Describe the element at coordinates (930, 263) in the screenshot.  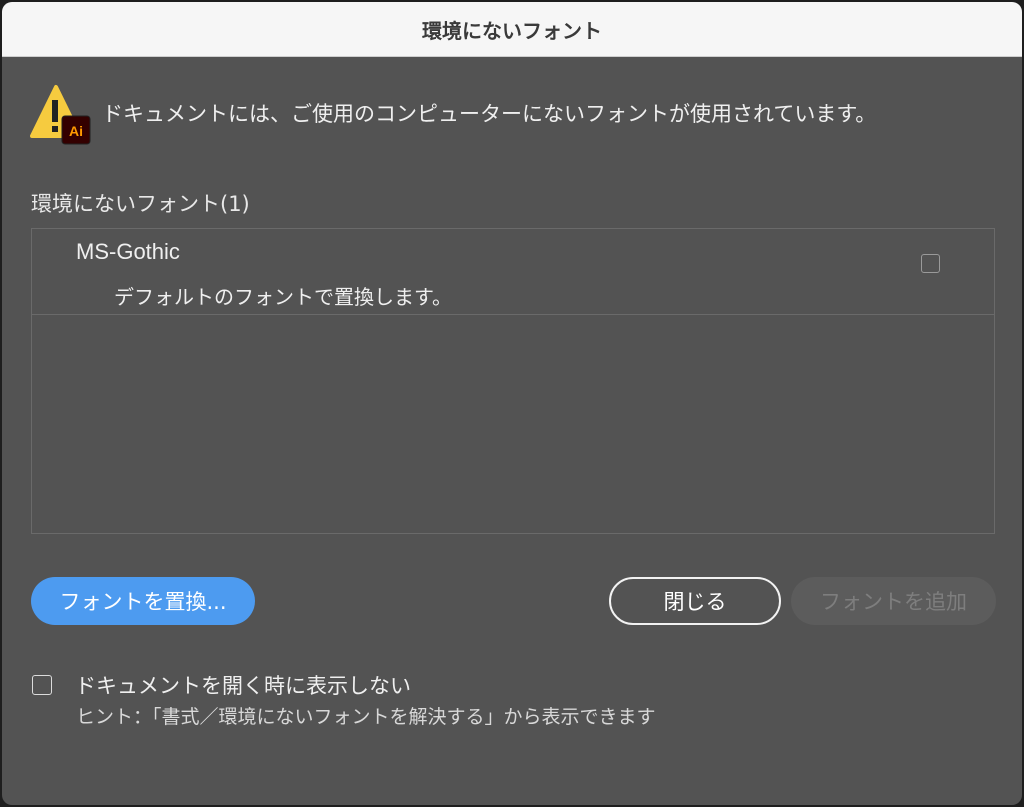
I see `font-row-checkbox` at that location.